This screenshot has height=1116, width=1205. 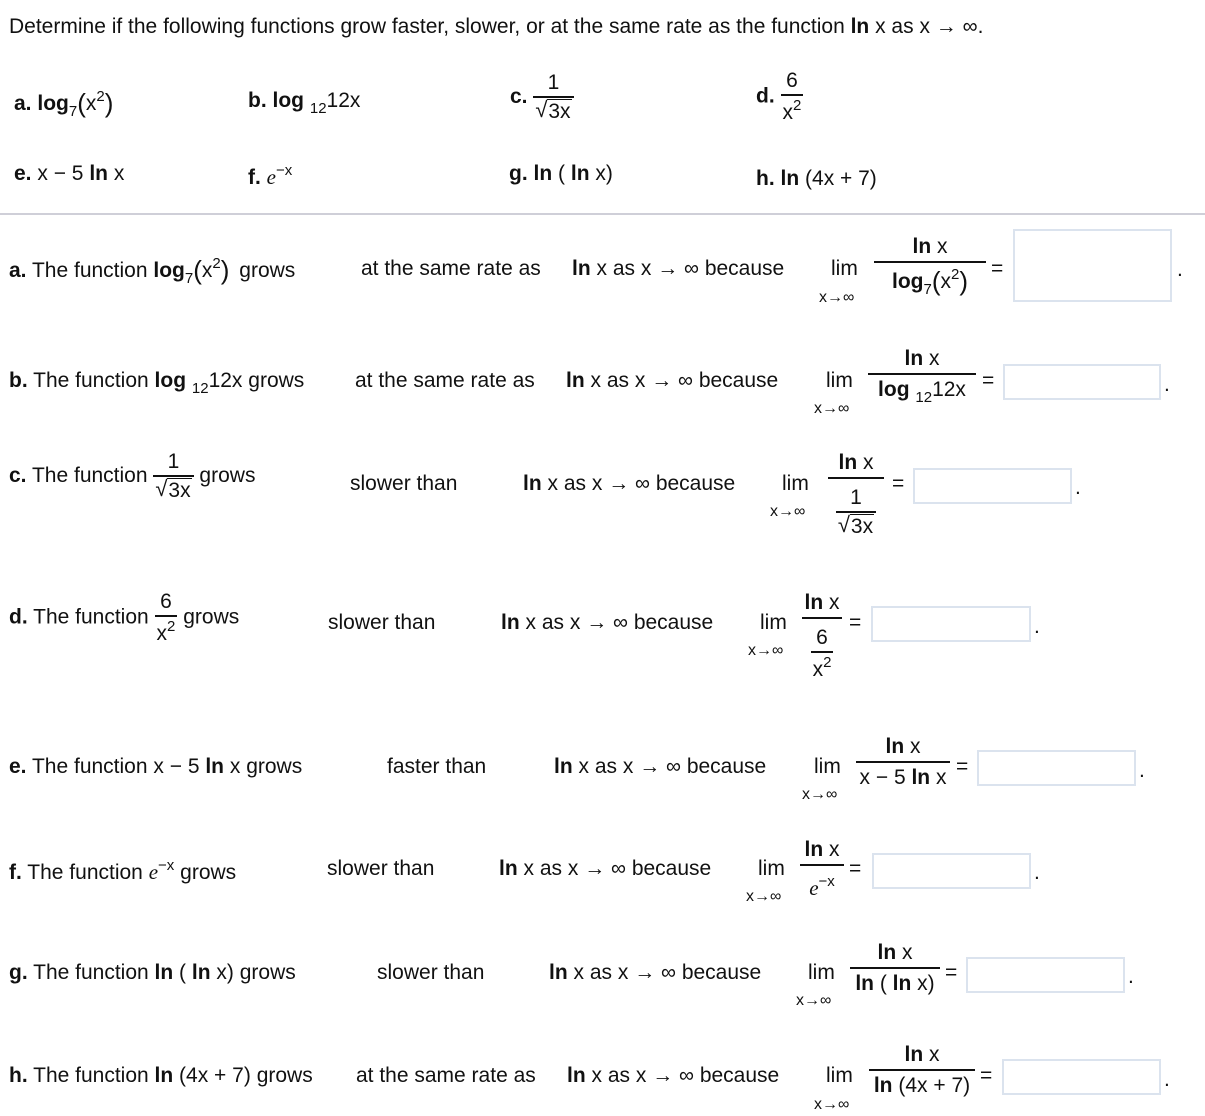 What do you see at coordinates (1081, 1077) in the screenshot?
I see `limit-answer-input-h` at bounding box center [1081, 1077].